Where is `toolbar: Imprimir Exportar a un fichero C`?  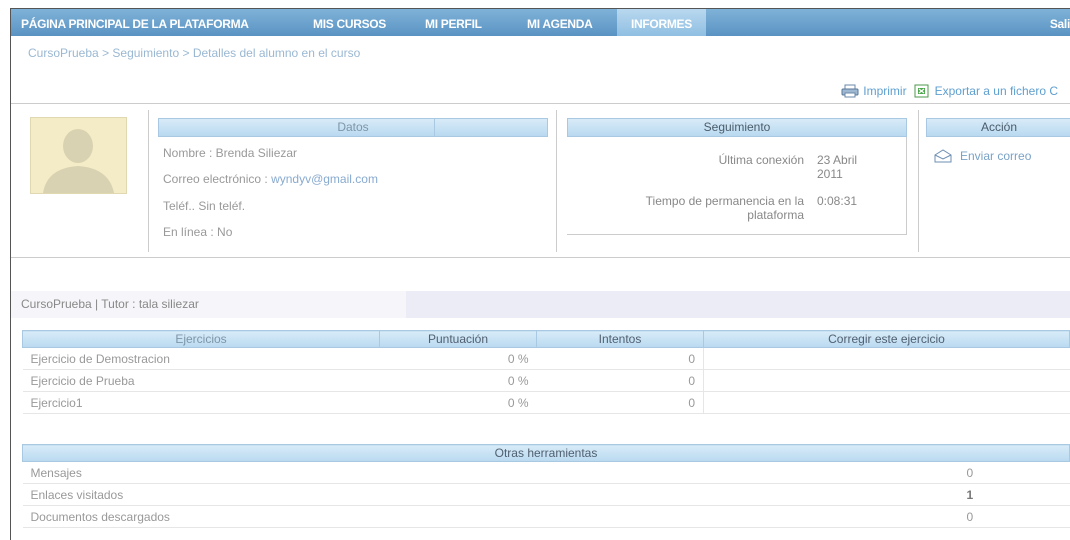
toolbar: Imprimir Exportar a un fichero C is located at coordinates (949, 91).